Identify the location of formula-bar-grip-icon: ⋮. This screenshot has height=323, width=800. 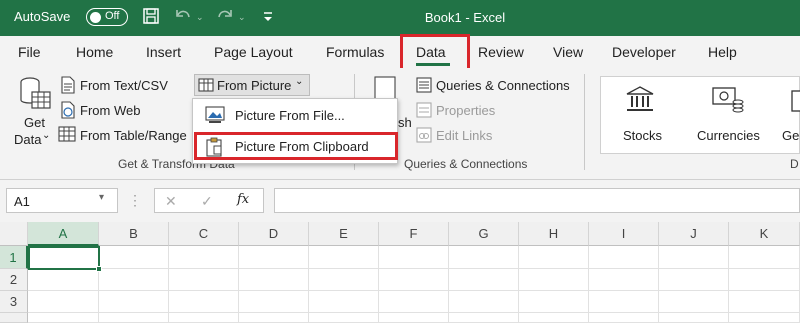
(135, 200).